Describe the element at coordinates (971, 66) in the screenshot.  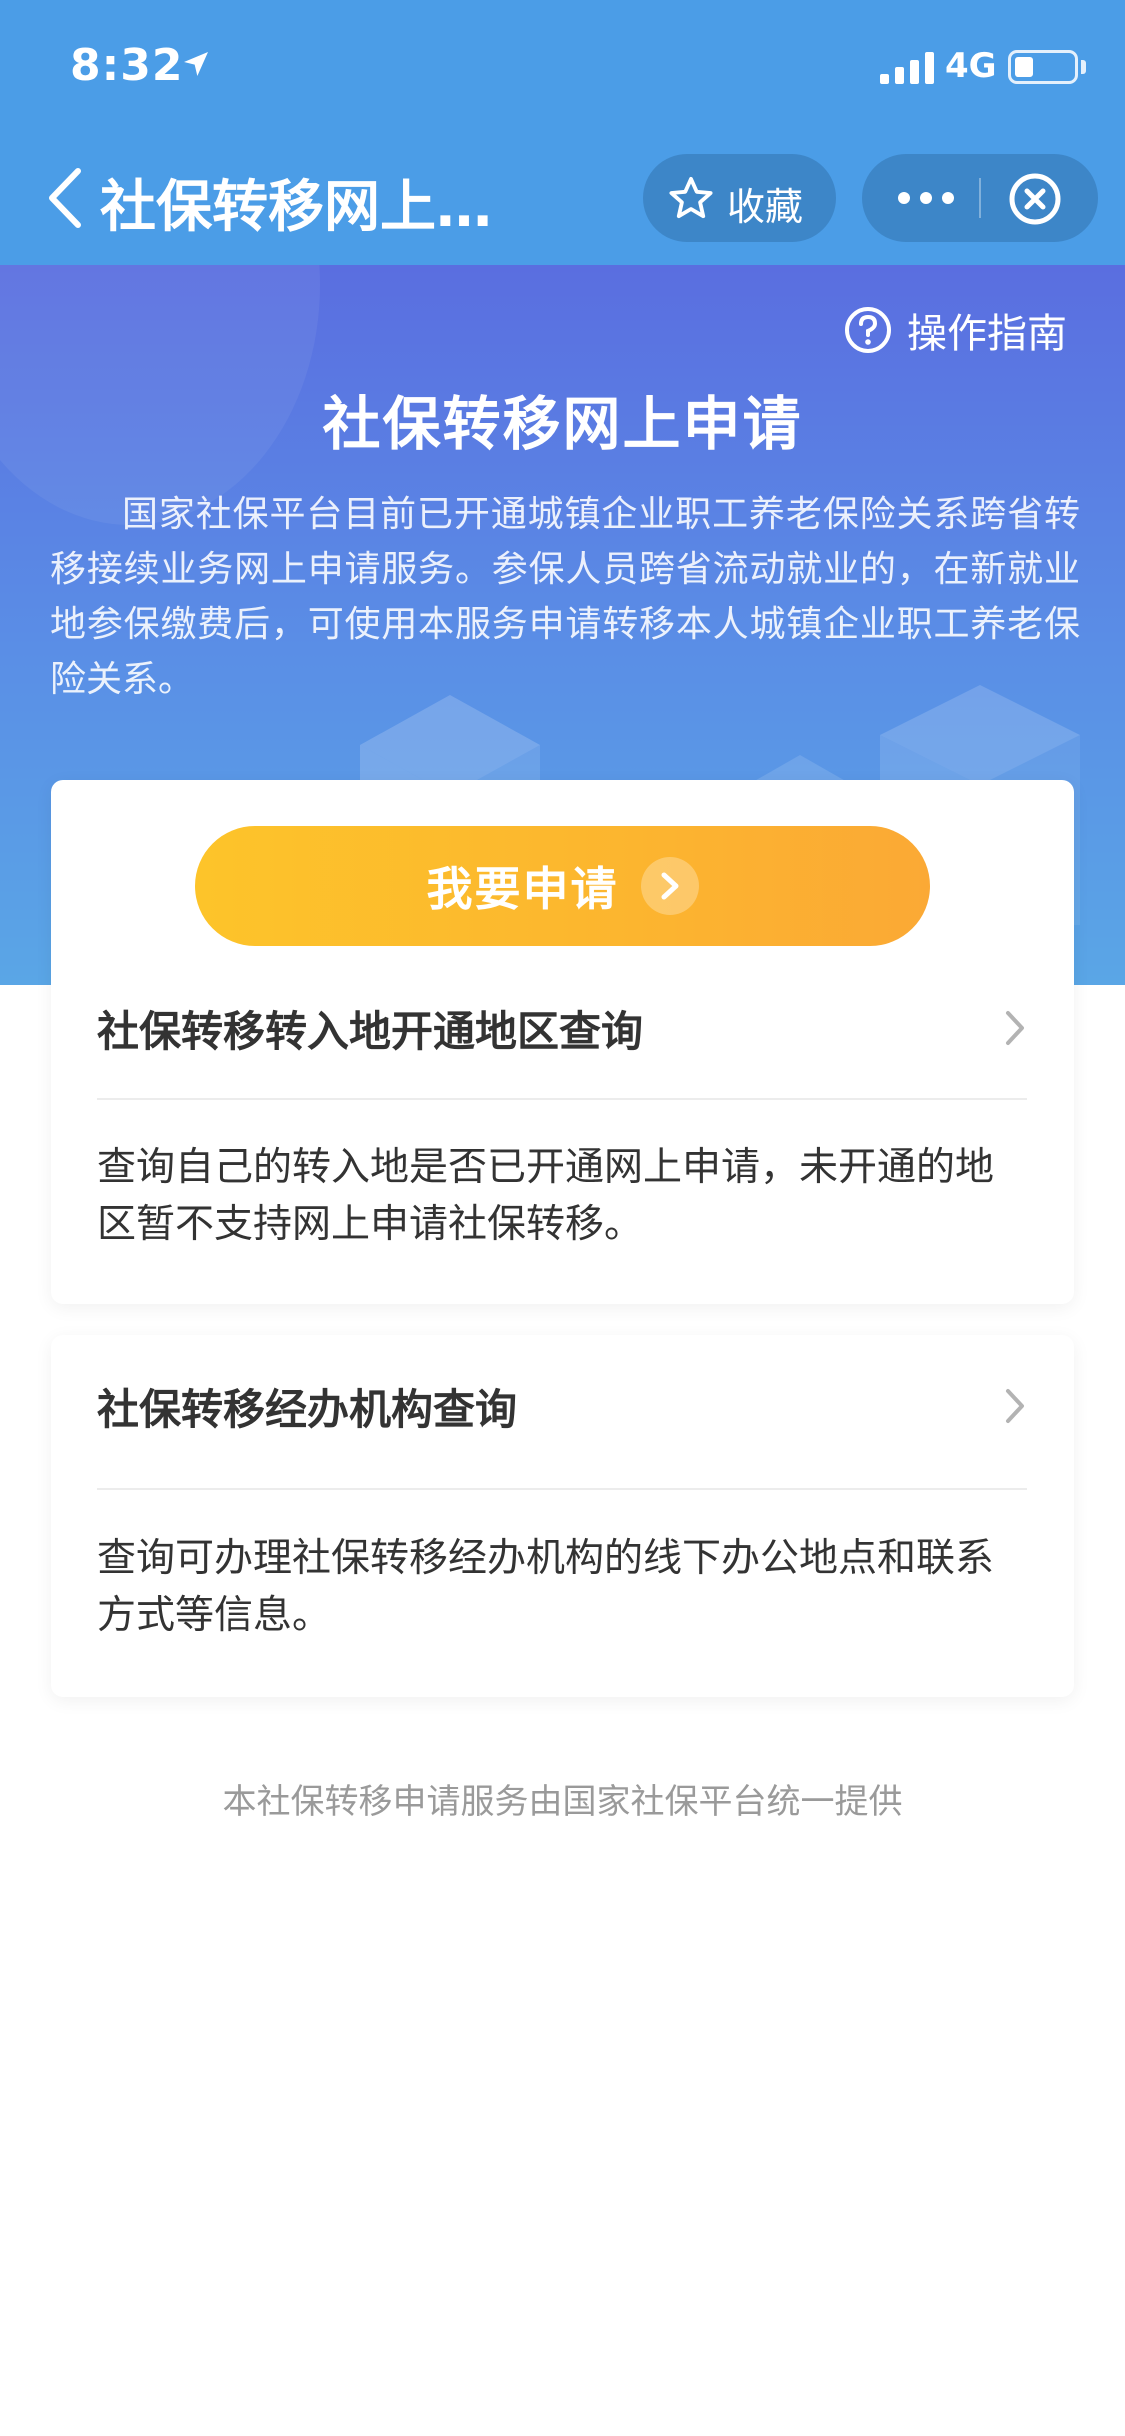
I see `network-type: 4G` at that location.